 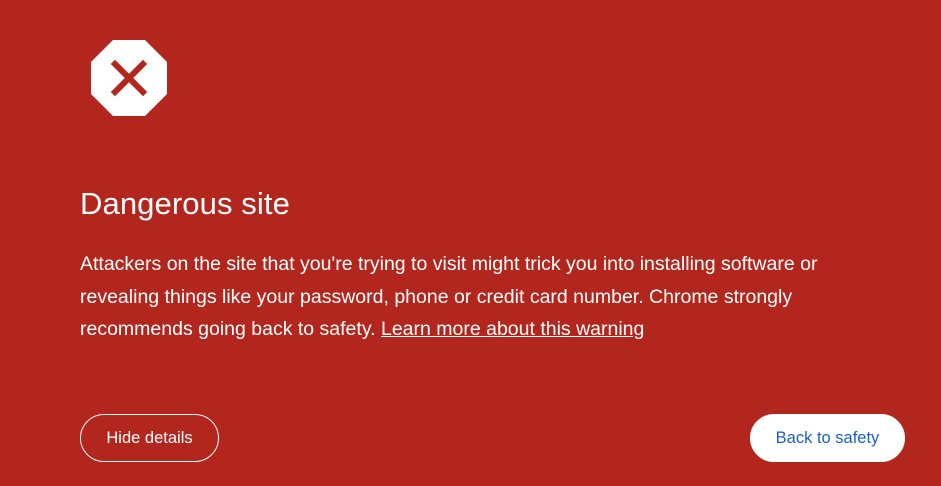 I want to click on stop-sign-x-icon, so click(x=129, y=78).